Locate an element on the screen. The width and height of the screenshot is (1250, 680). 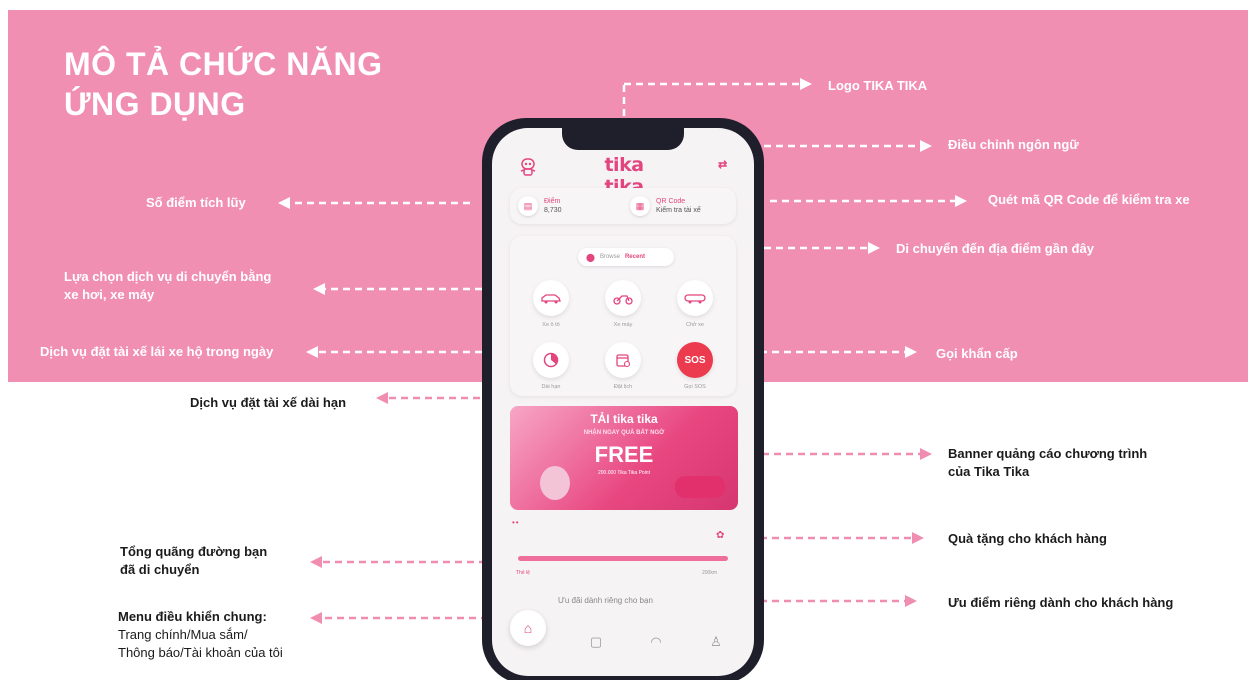
shopping-bag-icon: ▢ is located at coordinates (596, 642).